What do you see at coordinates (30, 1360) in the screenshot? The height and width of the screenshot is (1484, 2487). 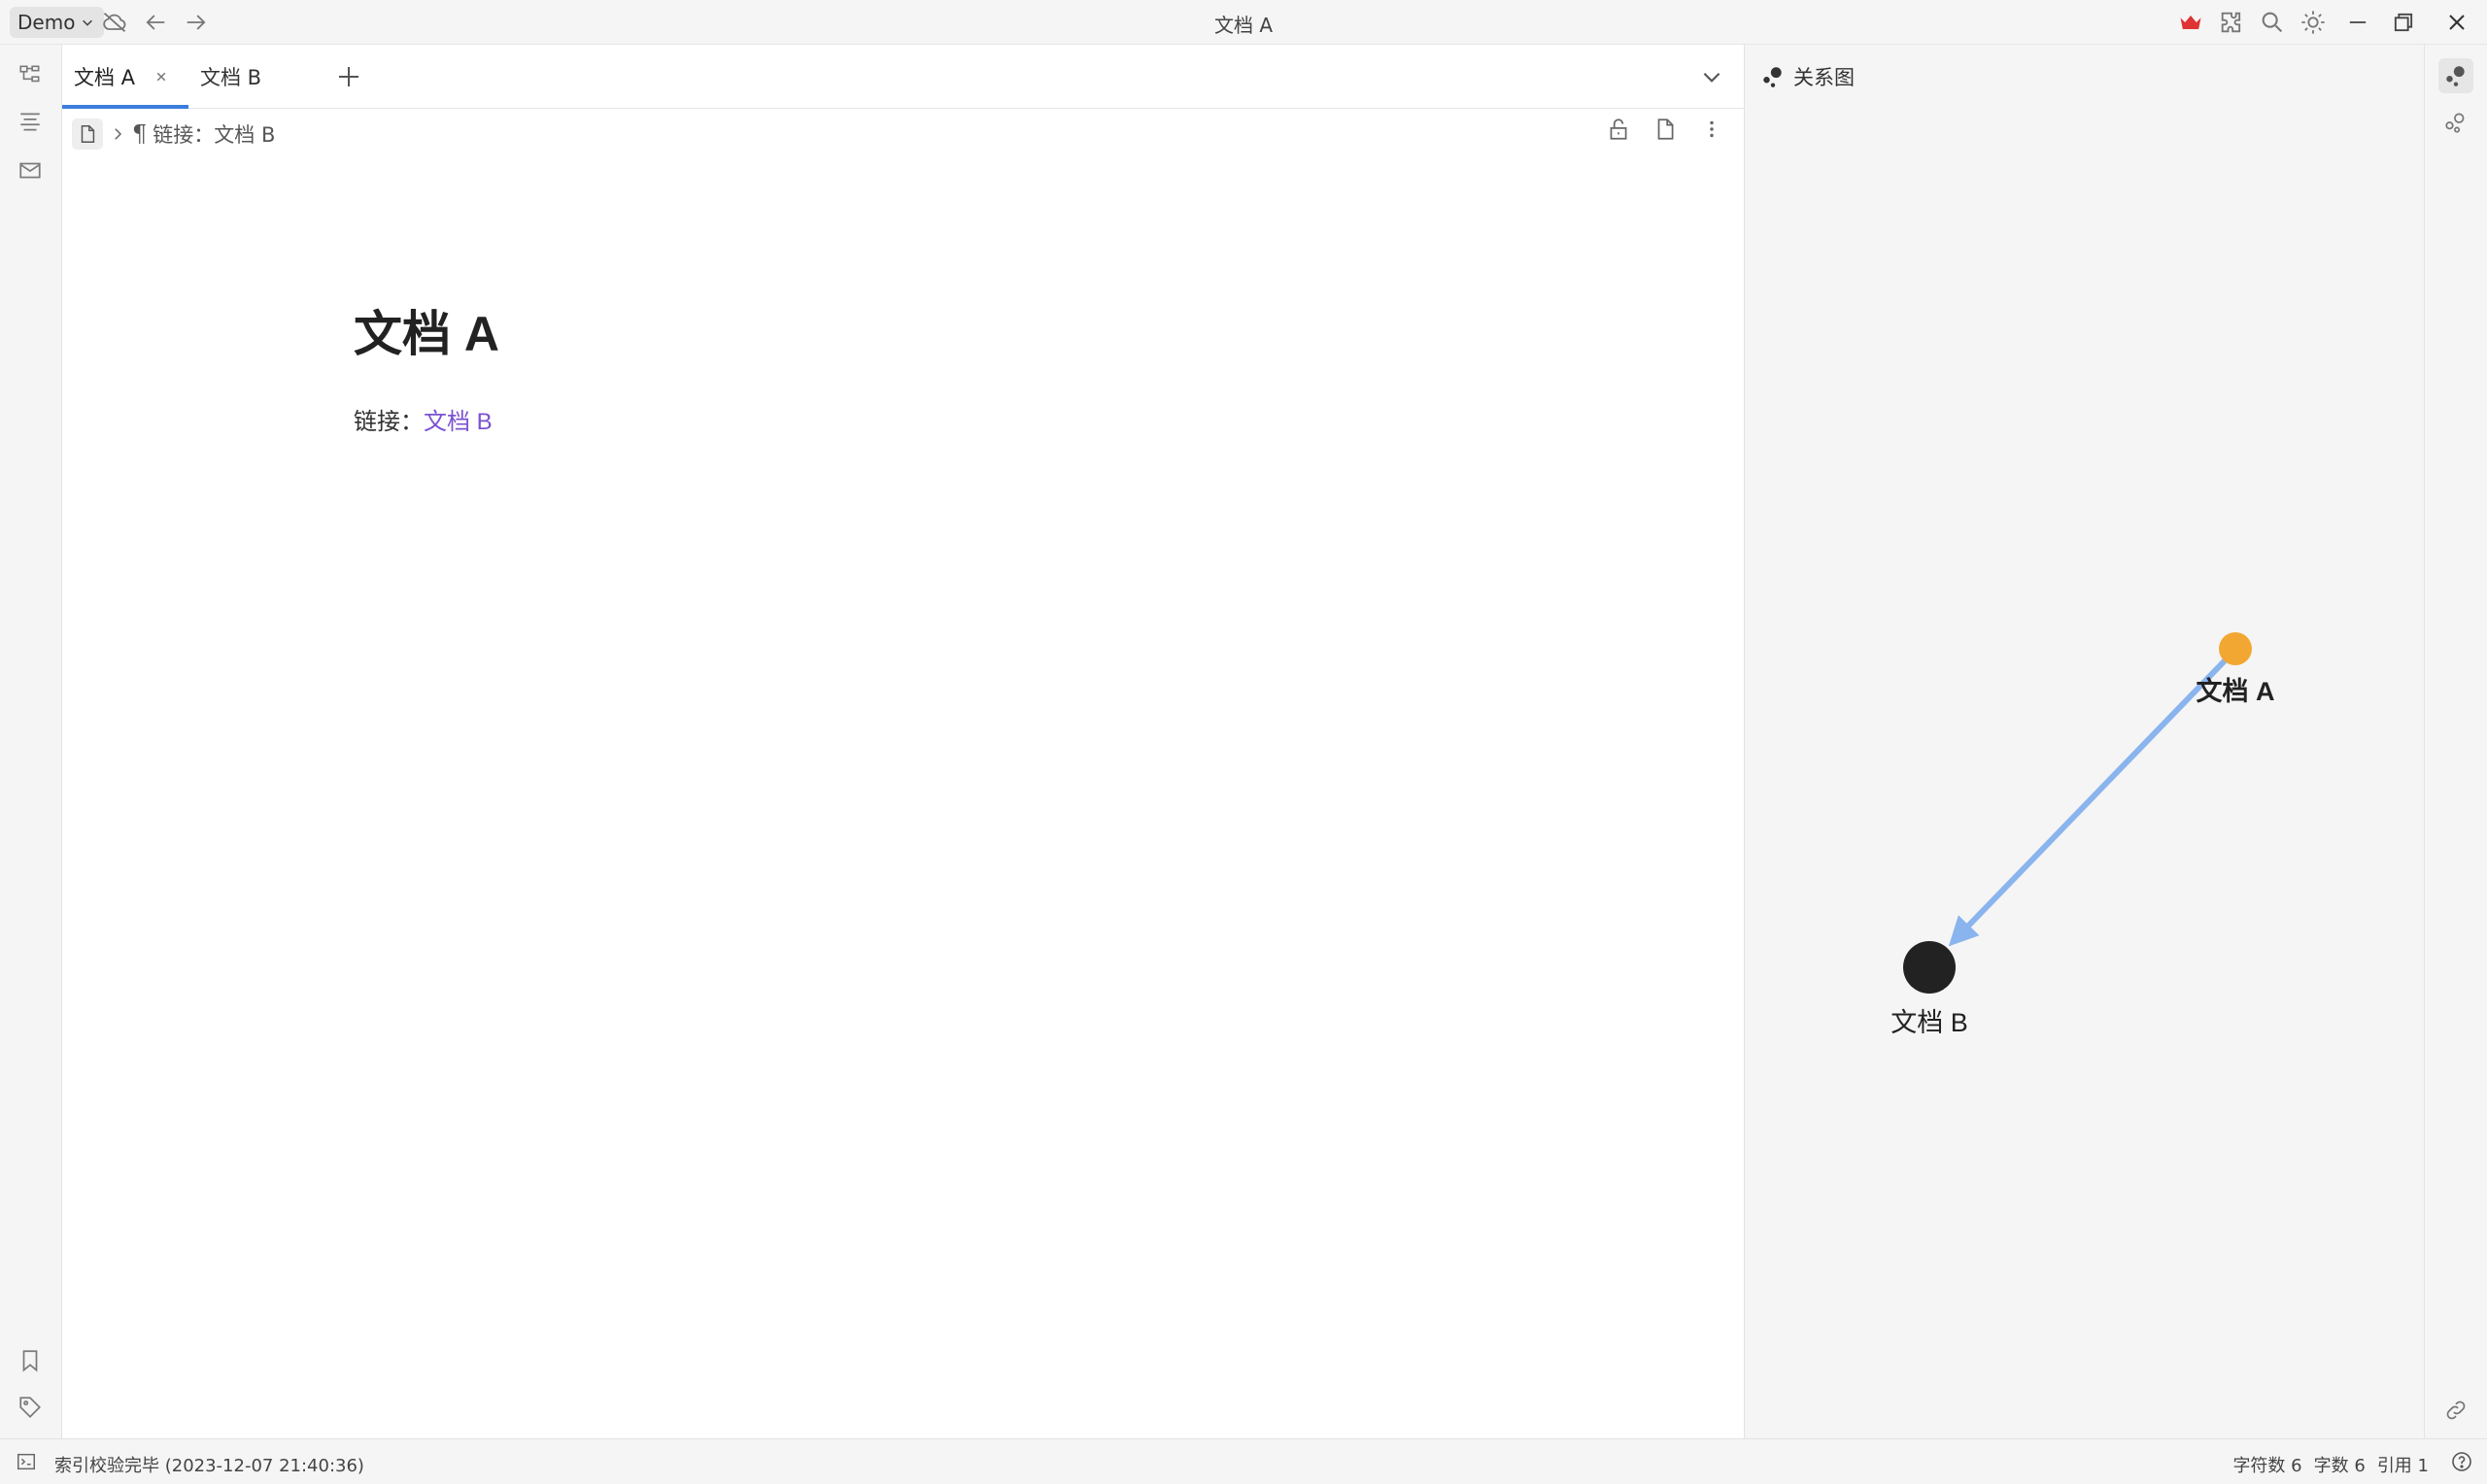 I see `bookmark-icon` at bounding box center [30, 1360].